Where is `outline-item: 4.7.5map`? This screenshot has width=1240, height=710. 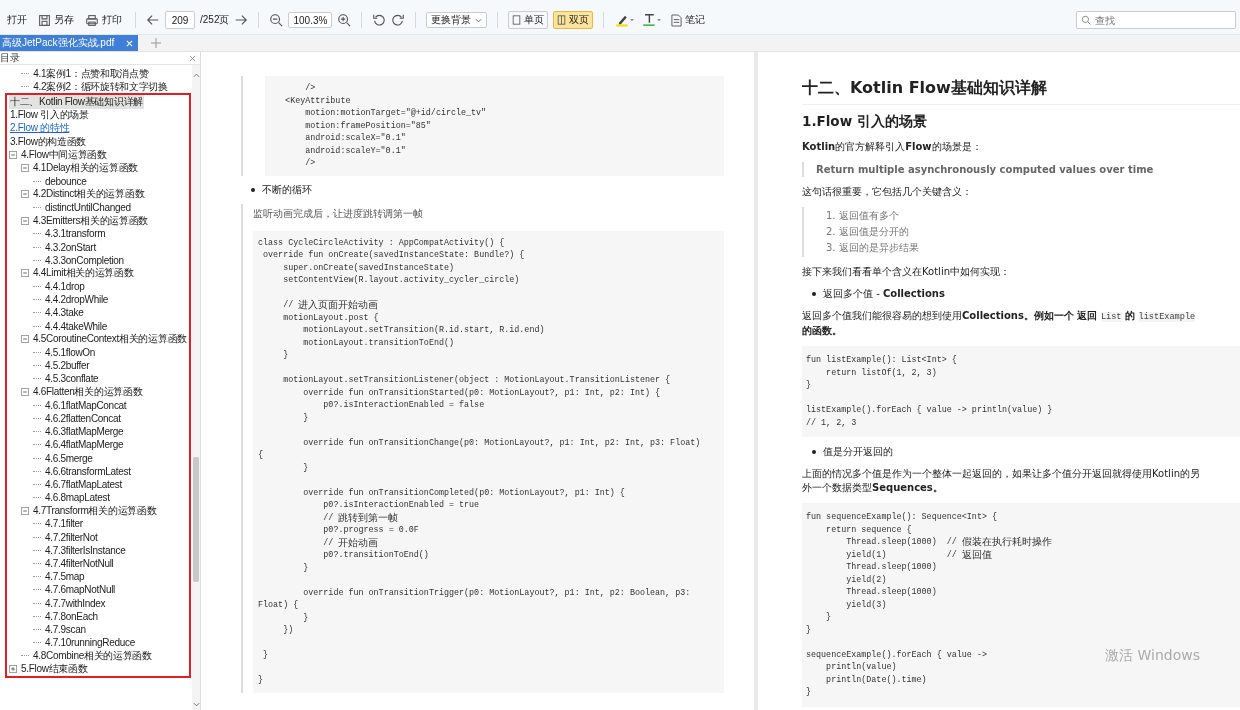
outline-item: 4.7.5map is located at coordinates (65, 577).